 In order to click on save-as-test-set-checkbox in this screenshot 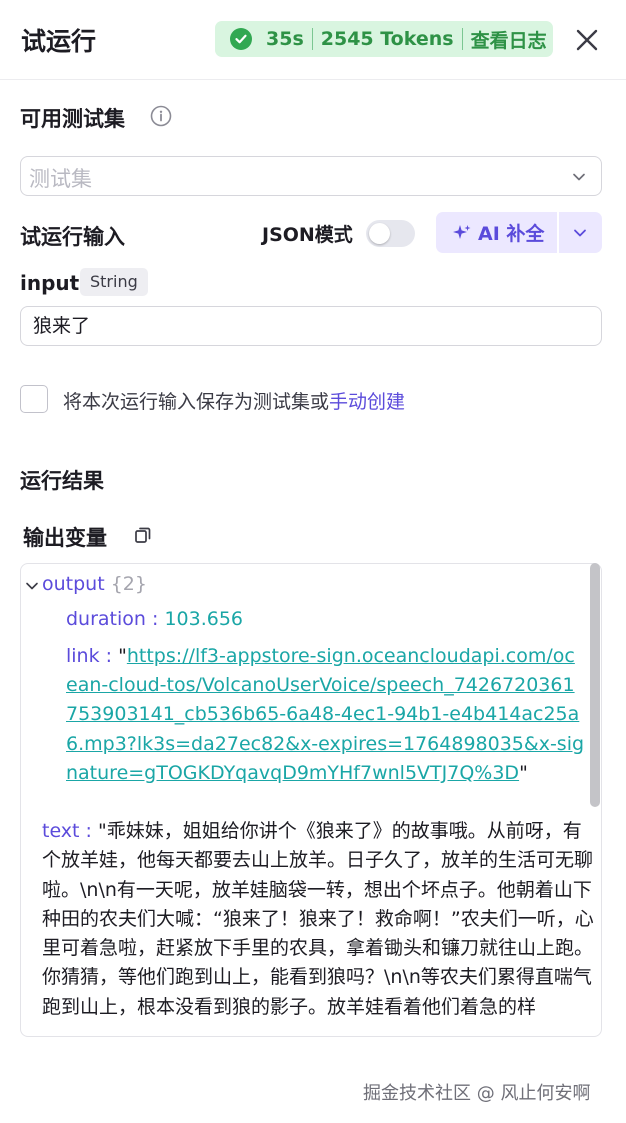, I will do `click(34, 399)`.